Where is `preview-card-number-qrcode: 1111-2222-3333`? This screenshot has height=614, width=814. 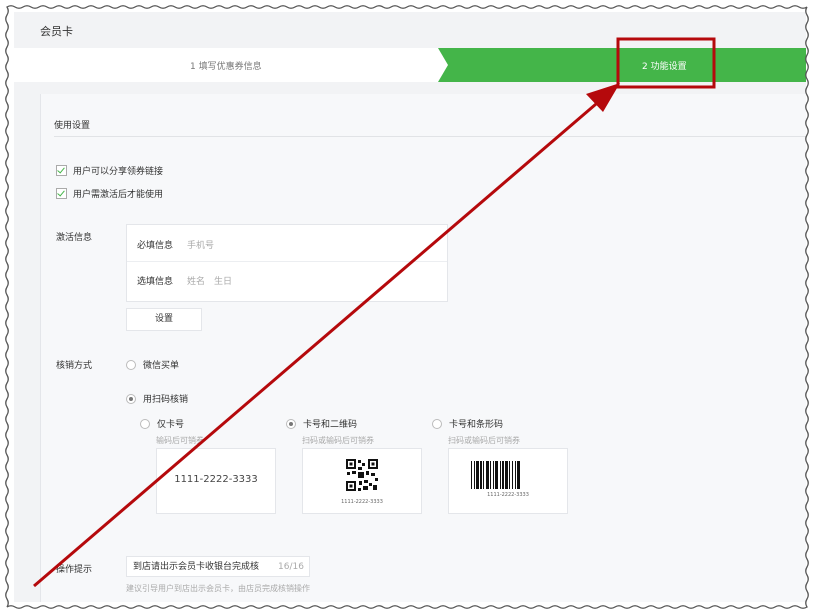
preview-card-number-qrcode: 1111-2222-3333 is located at coordinates (362, 481).